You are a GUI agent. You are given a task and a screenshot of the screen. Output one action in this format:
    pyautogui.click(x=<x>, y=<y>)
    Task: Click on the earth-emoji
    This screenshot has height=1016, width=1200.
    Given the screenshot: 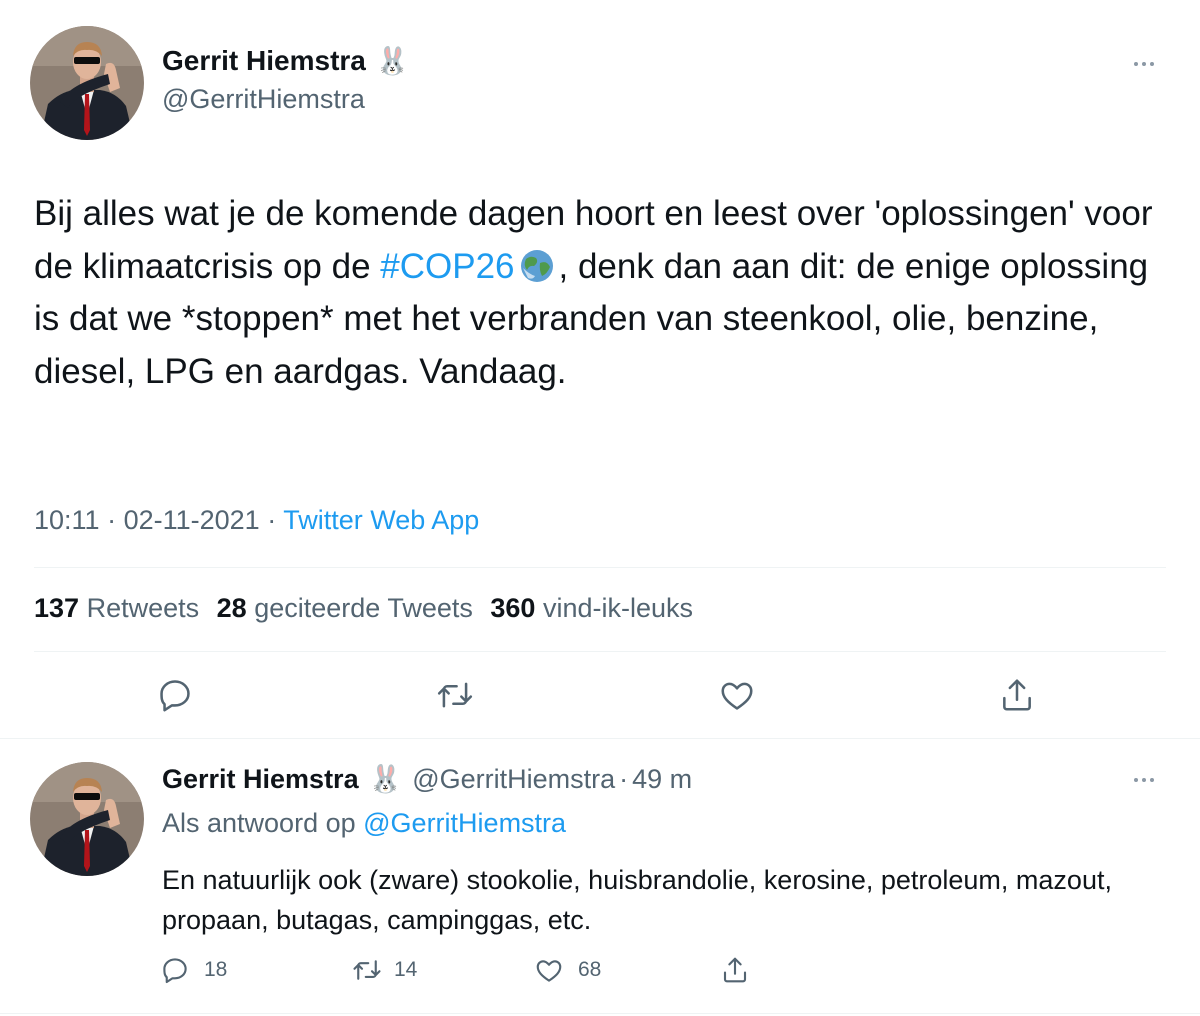 What is the action you would take?
    pyautogui.click(x=537, y=265)
    